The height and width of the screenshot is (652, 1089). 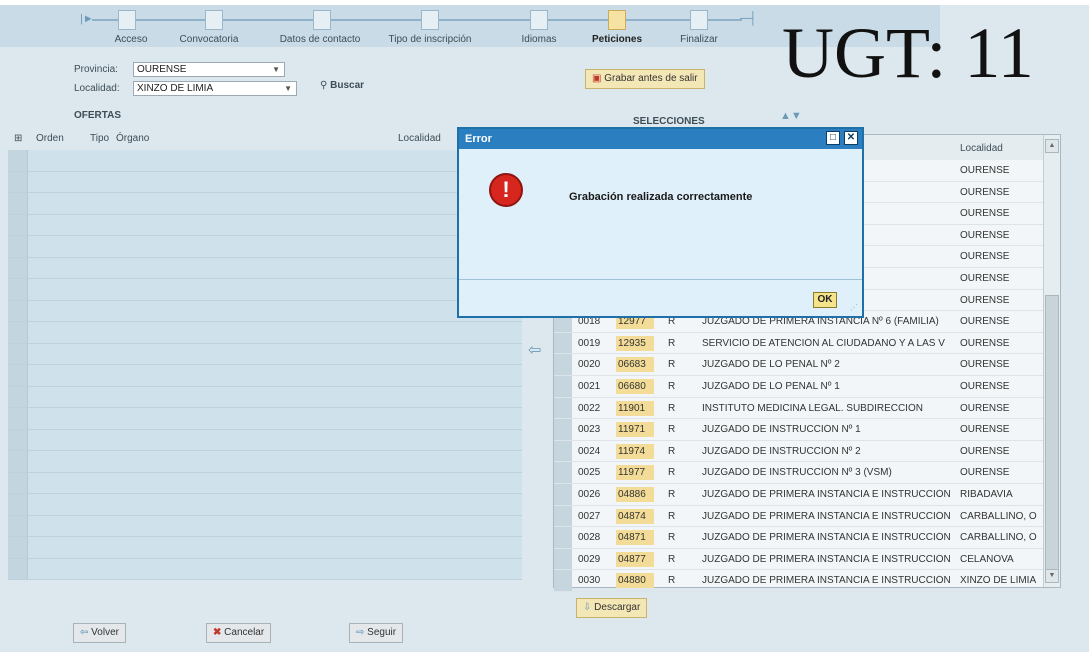 I want to click on row-orden: 0023, so click(x=589, y=430).